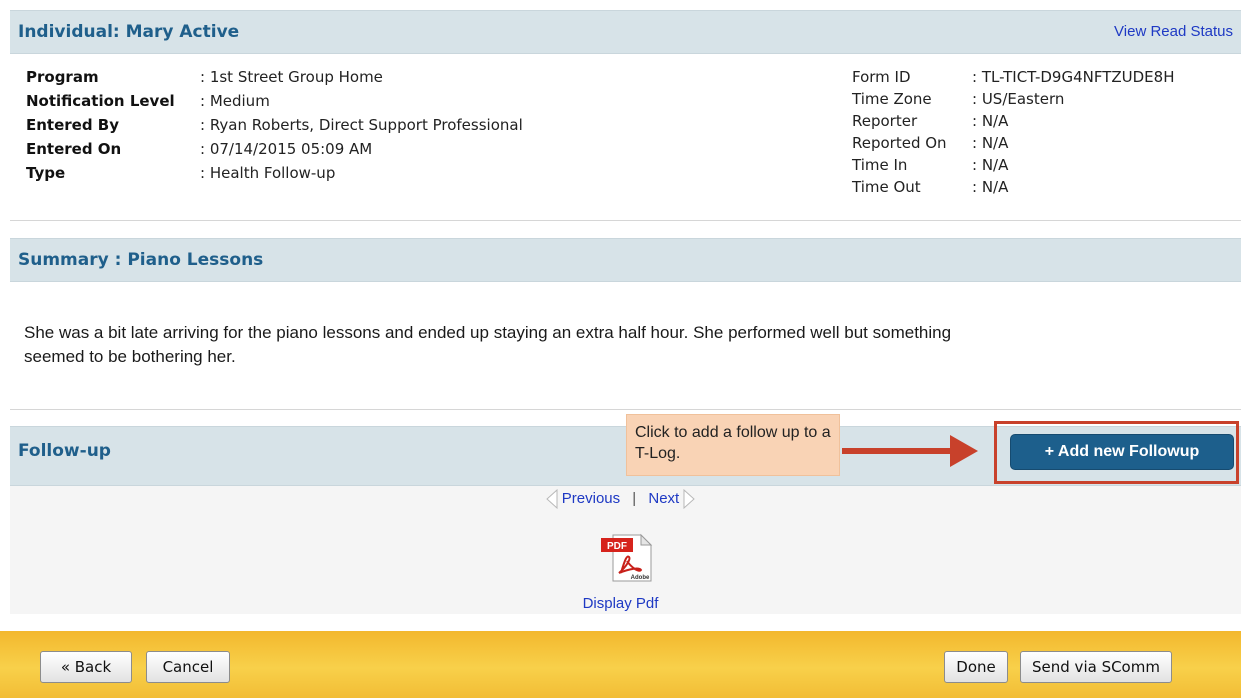 The width and height of the screenshot is (1241, 698). Describe the element at coordinates (689, 499) in the screenshot. I see `chevron-right-icon` at that location.